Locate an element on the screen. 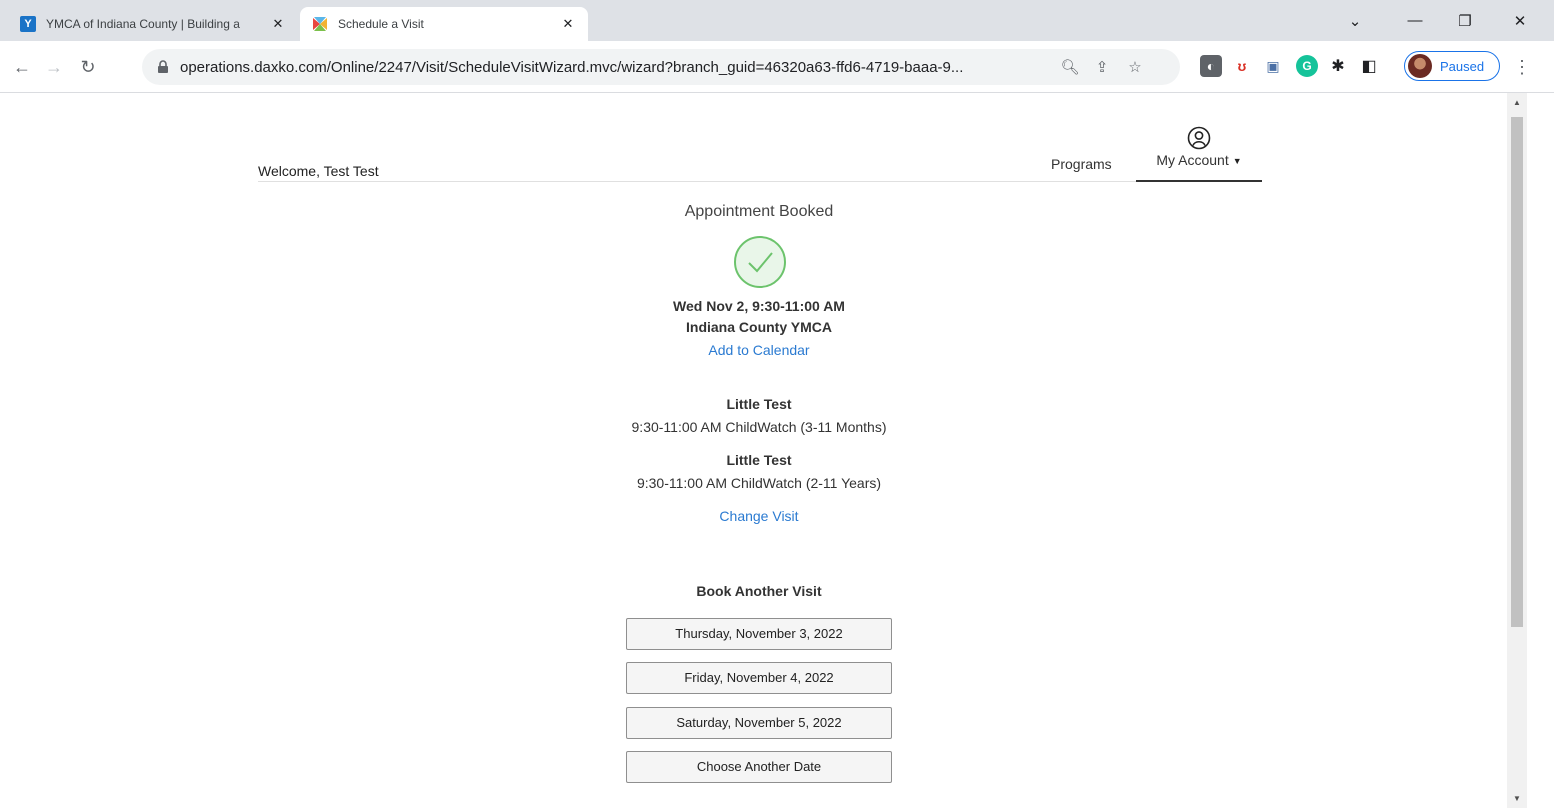  add-to-calendar-row: Add to Calendar is located at coordinates (759, 351).